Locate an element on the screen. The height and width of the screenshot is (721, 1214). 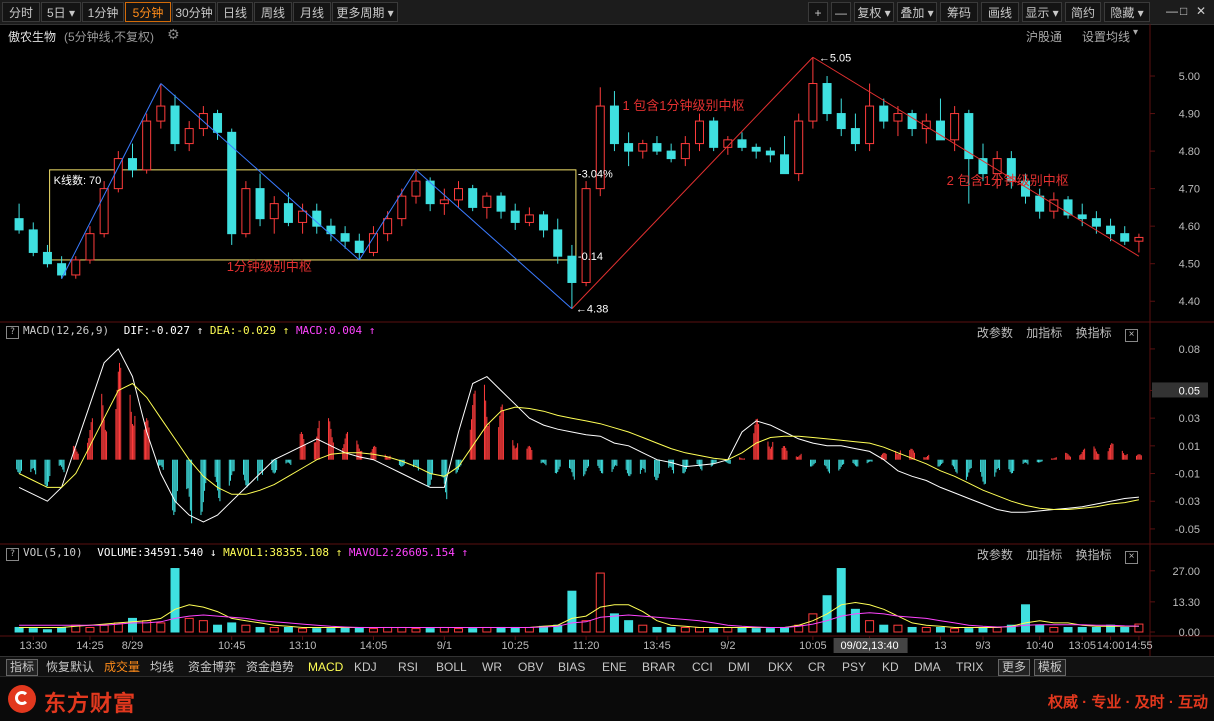
period-tab-1: 5日 ▾ is located at coordinates (61, 12).